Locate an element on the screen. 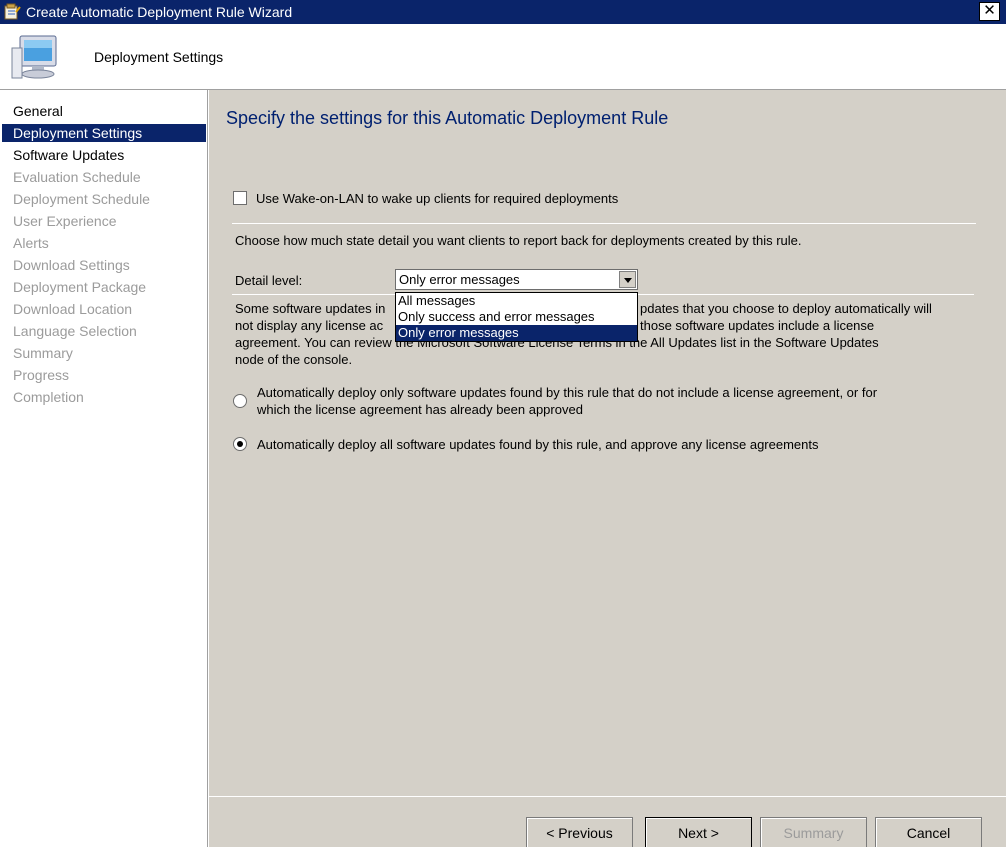  computer-monitor-icon is located at coordinates (34, 57).